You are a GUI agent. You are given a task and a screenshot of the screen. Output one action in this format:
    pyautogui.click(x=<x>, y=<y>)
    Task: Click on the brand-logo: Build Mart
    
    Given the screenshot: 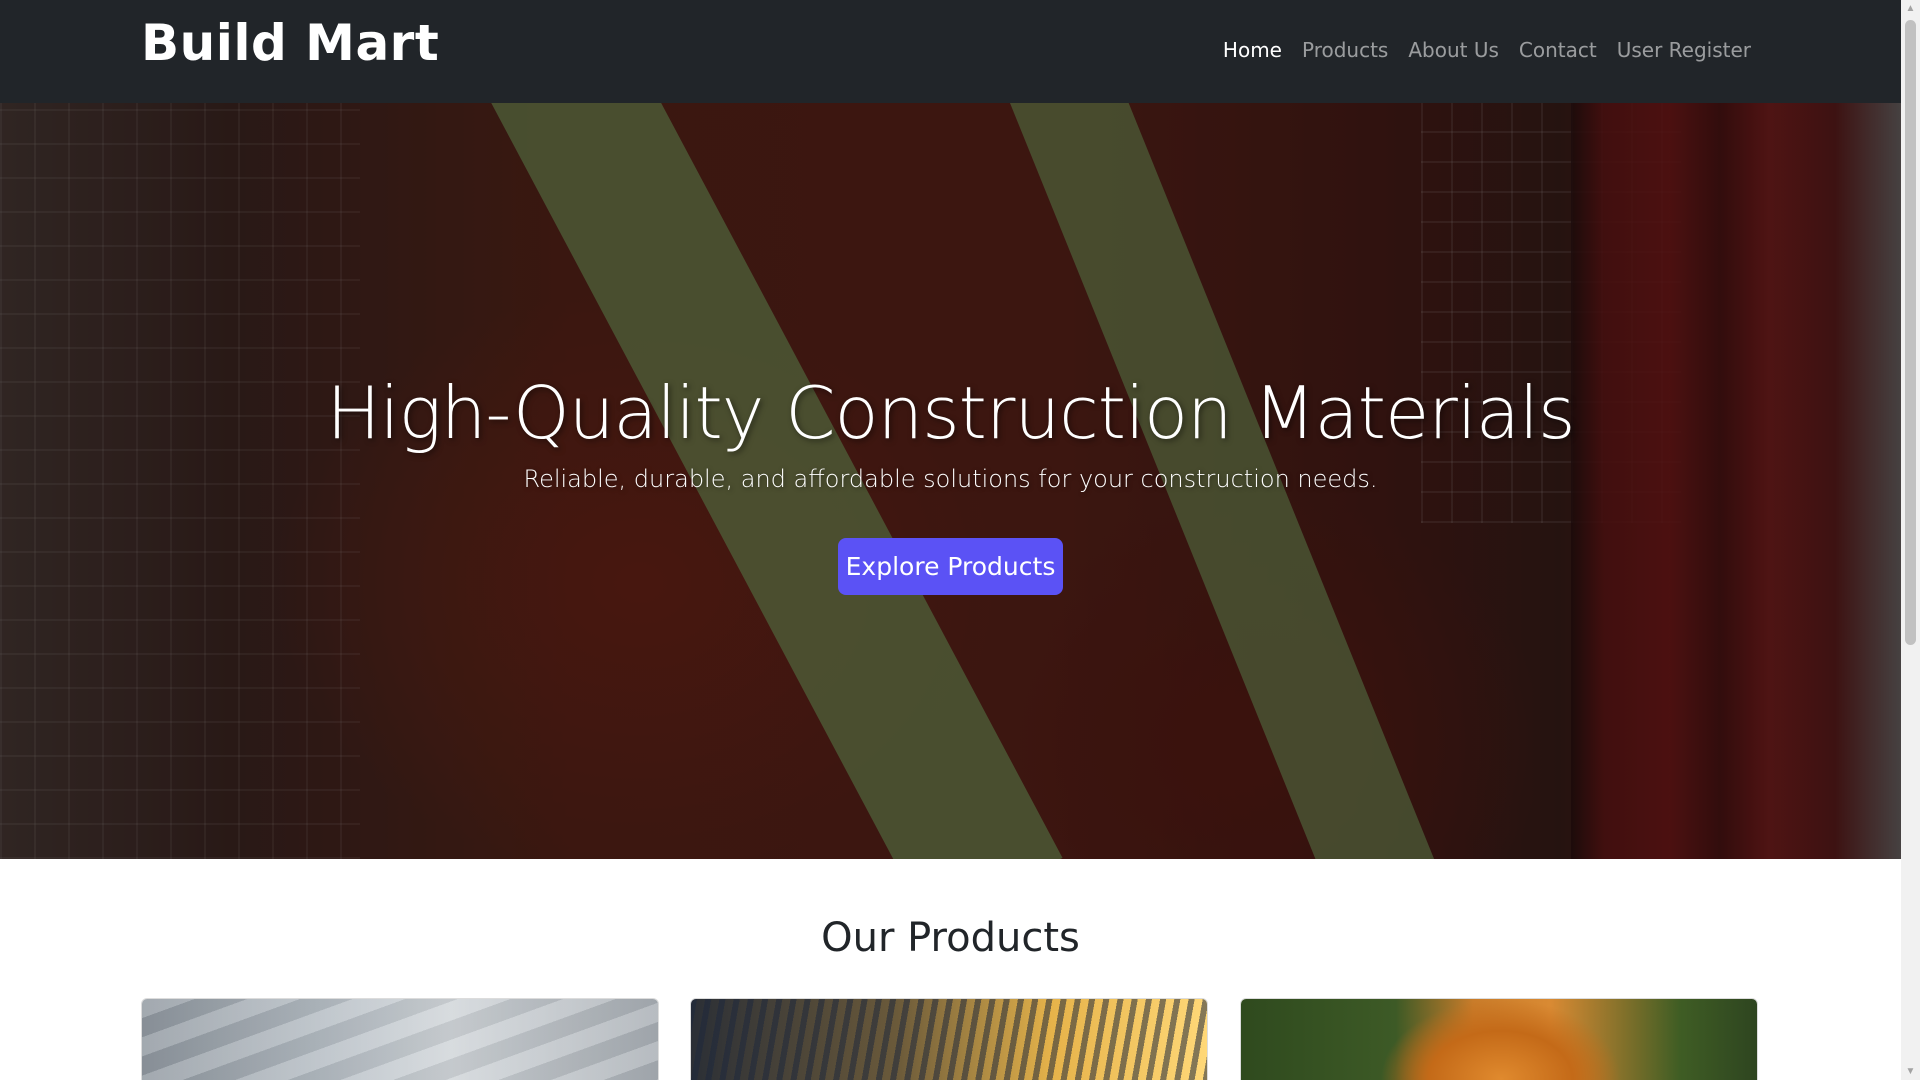 What is the action you would take?
    pyautogui.click(x=290, y=43)
    